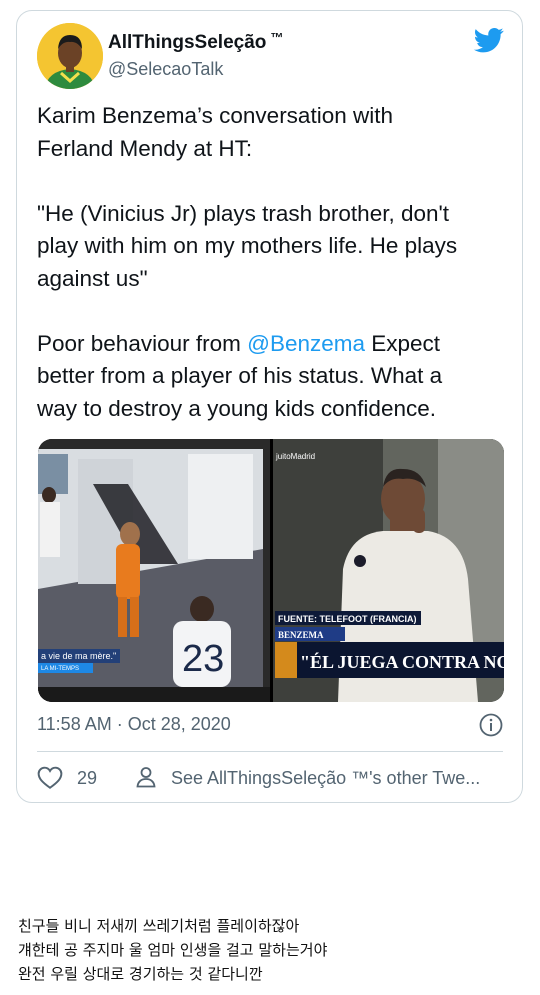  I want to click on media-name-tag: BENZEMA, so click(301, 635).